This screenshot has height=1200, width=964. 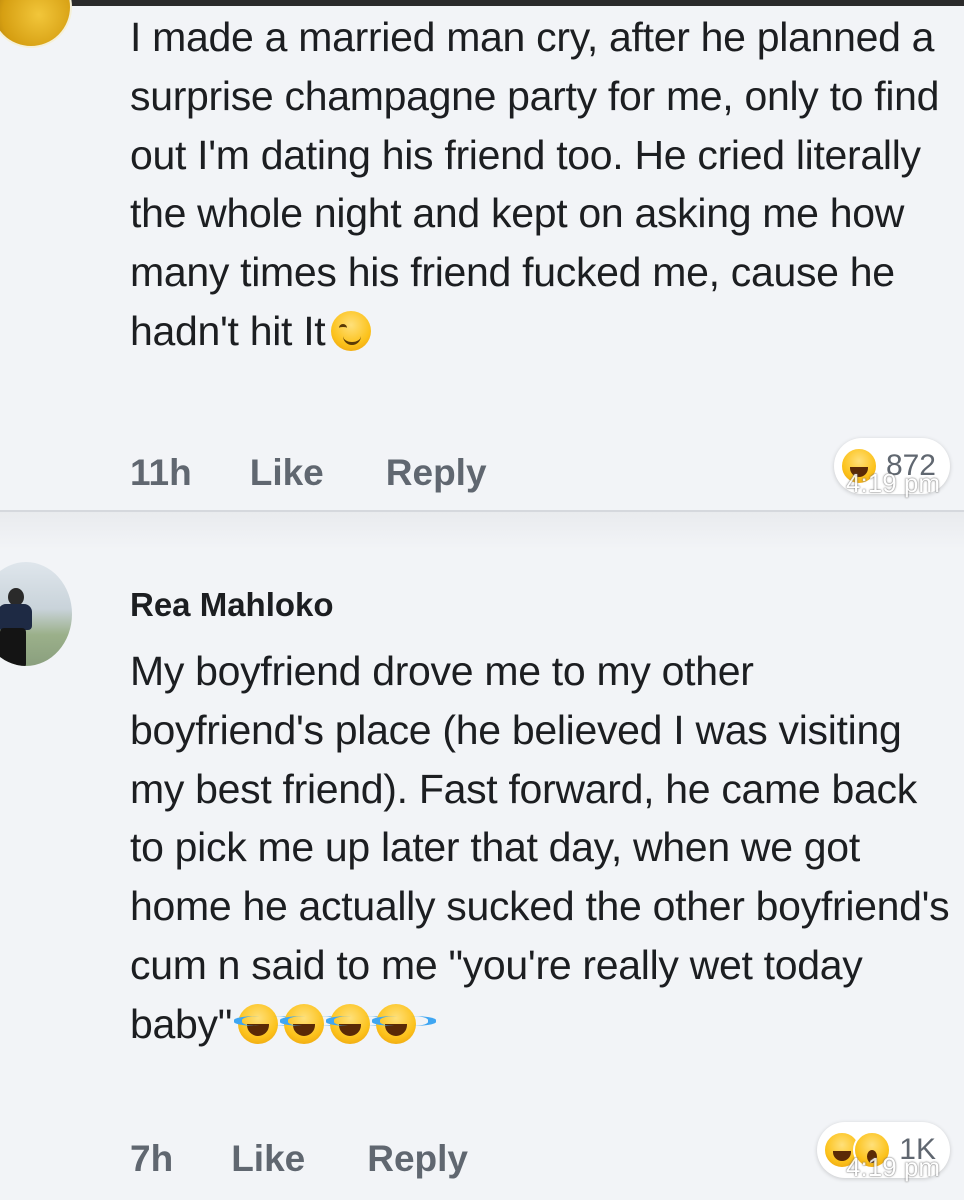 What do you see at coordinates (232, 605) in the screenshot?
I see `comment-author-name: Rea Mahloko` at bounding box center [232, 605].